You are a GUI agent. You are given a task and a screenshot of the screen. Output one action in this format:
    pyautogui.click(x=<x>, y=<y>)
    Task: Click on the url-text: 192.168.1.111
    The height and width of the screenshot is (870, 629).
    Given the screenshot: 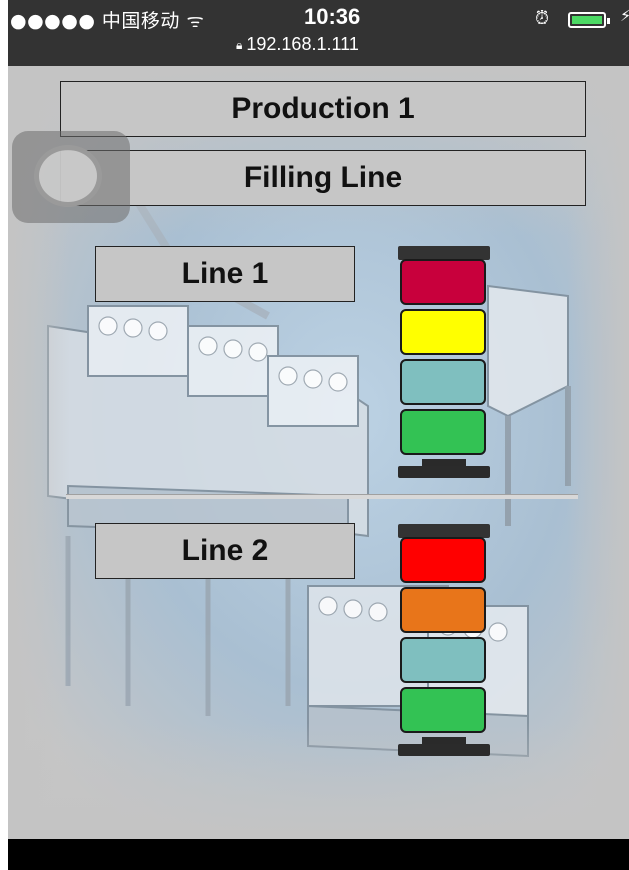 What is the action you would take?
    pyautogui.click(x=302, y=44)
    